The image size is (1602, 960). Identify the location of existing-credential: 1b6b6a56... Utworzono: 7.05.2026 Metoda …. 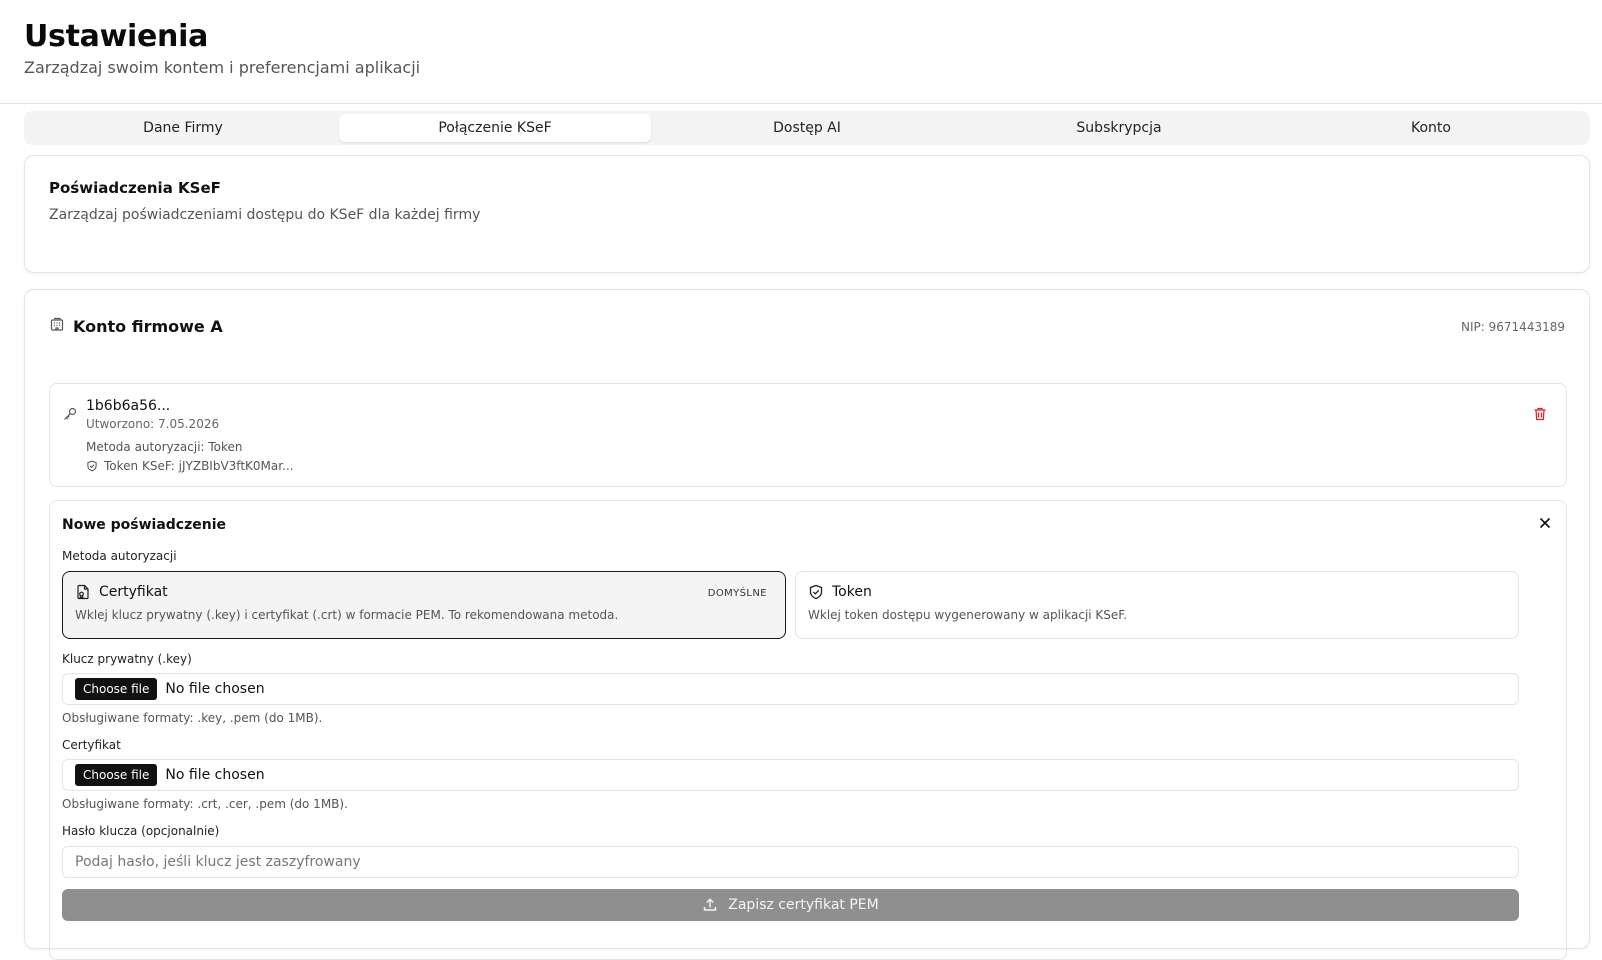
(808, 435).